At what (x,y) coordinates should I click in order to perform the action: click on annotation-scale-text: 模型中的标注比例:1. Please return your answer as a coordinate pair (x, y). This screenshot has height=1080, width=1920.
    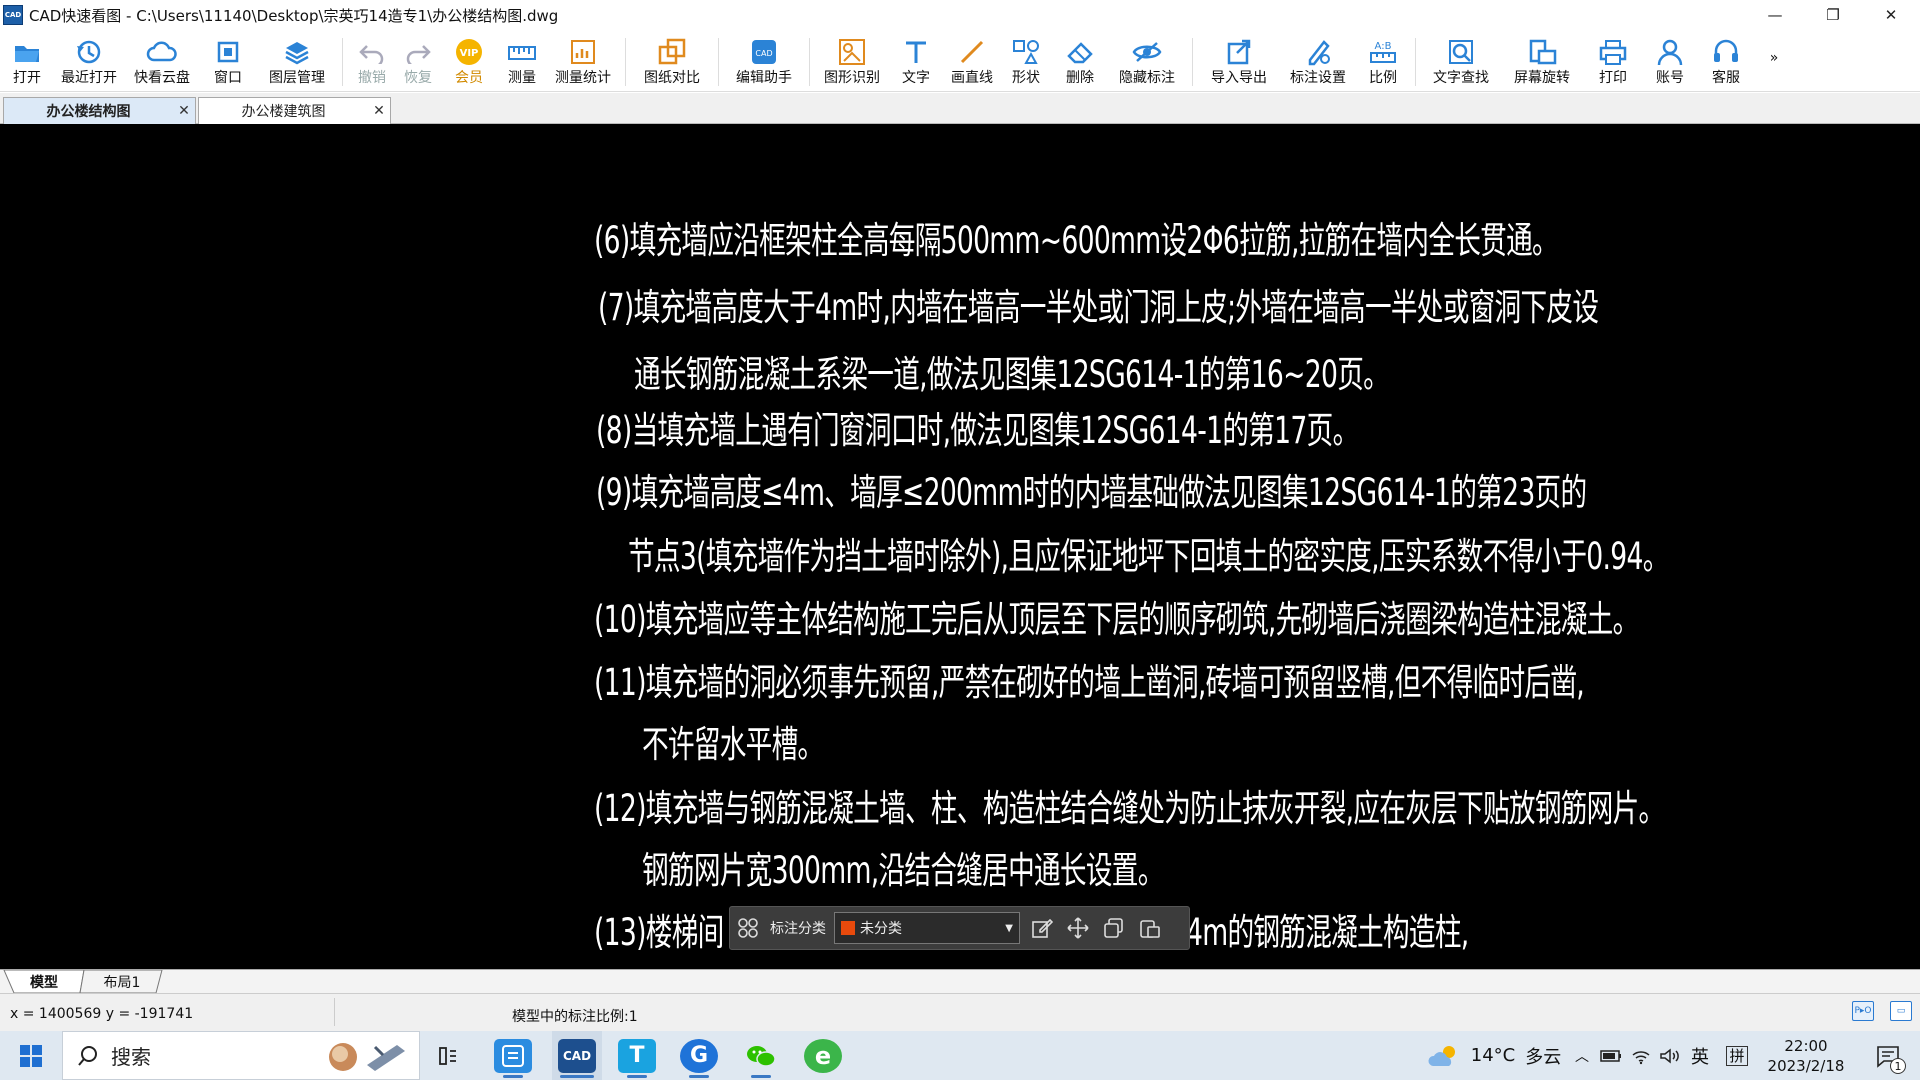
    Looking at the image, I should click on (575, 1017).